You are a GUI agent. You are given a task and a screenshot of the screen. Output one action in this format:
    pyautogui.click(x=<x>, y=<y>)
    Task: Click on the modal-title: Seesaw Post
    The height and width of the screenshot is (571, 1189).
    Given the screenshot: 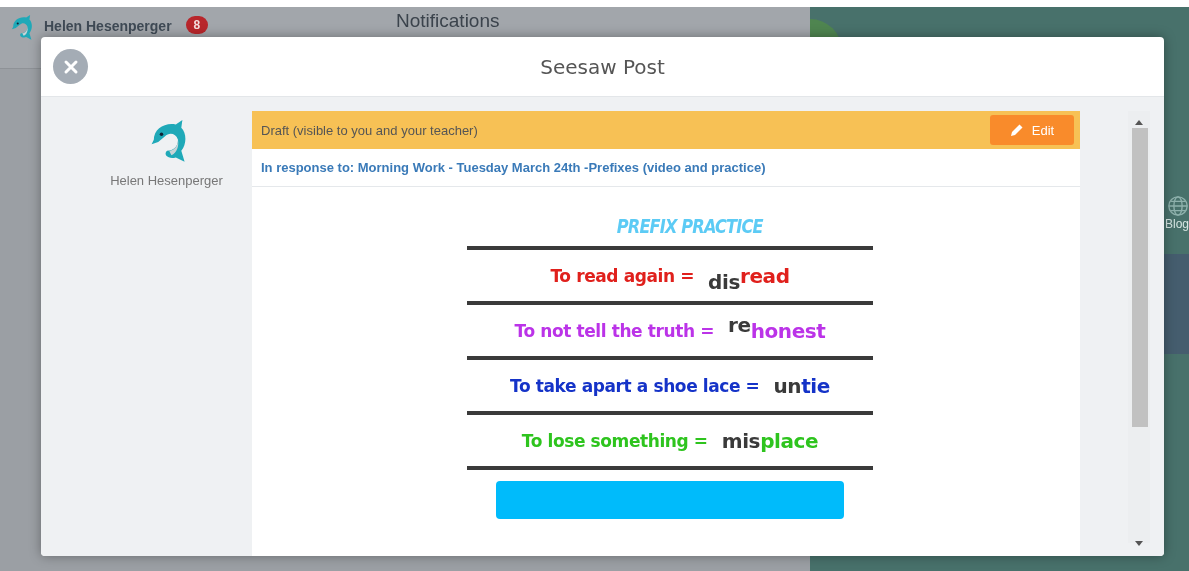 What is the action you would take?
    pyautogui.click(x=602, y=66)
    